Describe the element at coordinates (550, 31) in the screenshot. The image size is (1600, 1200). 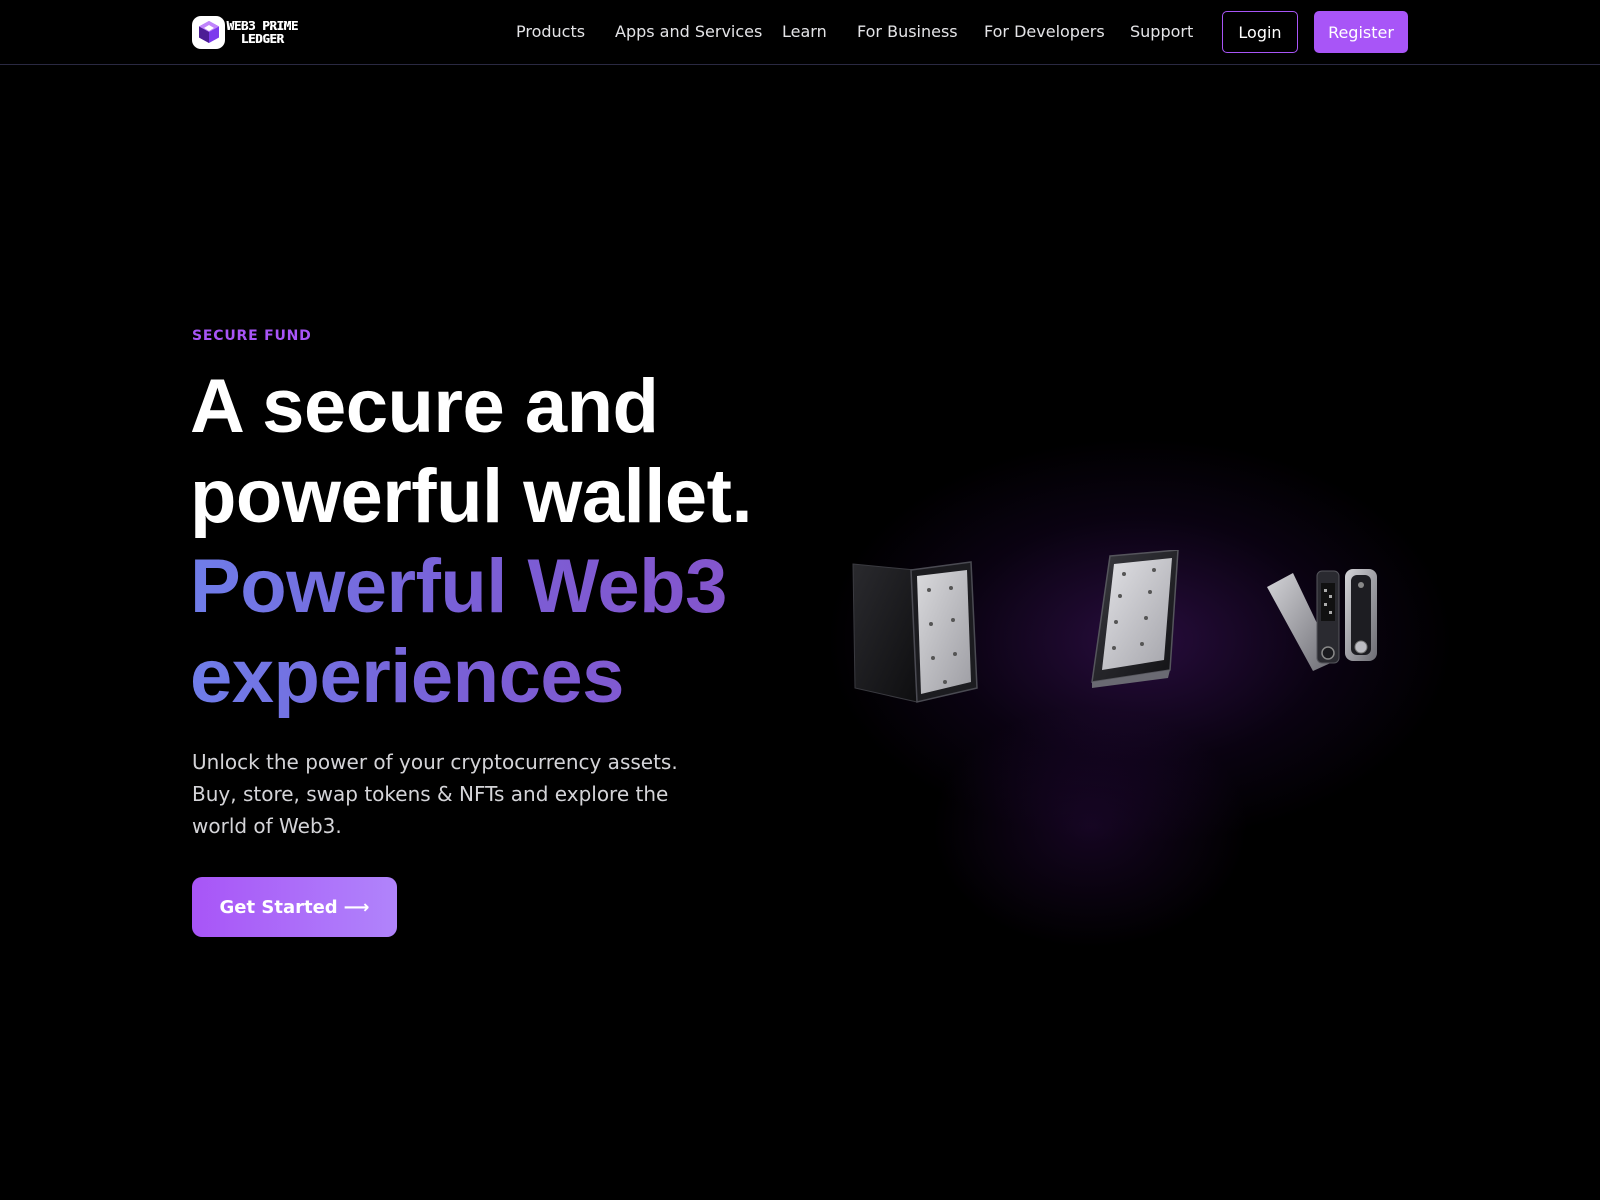
I see `nav-item-products: Products` at that location.